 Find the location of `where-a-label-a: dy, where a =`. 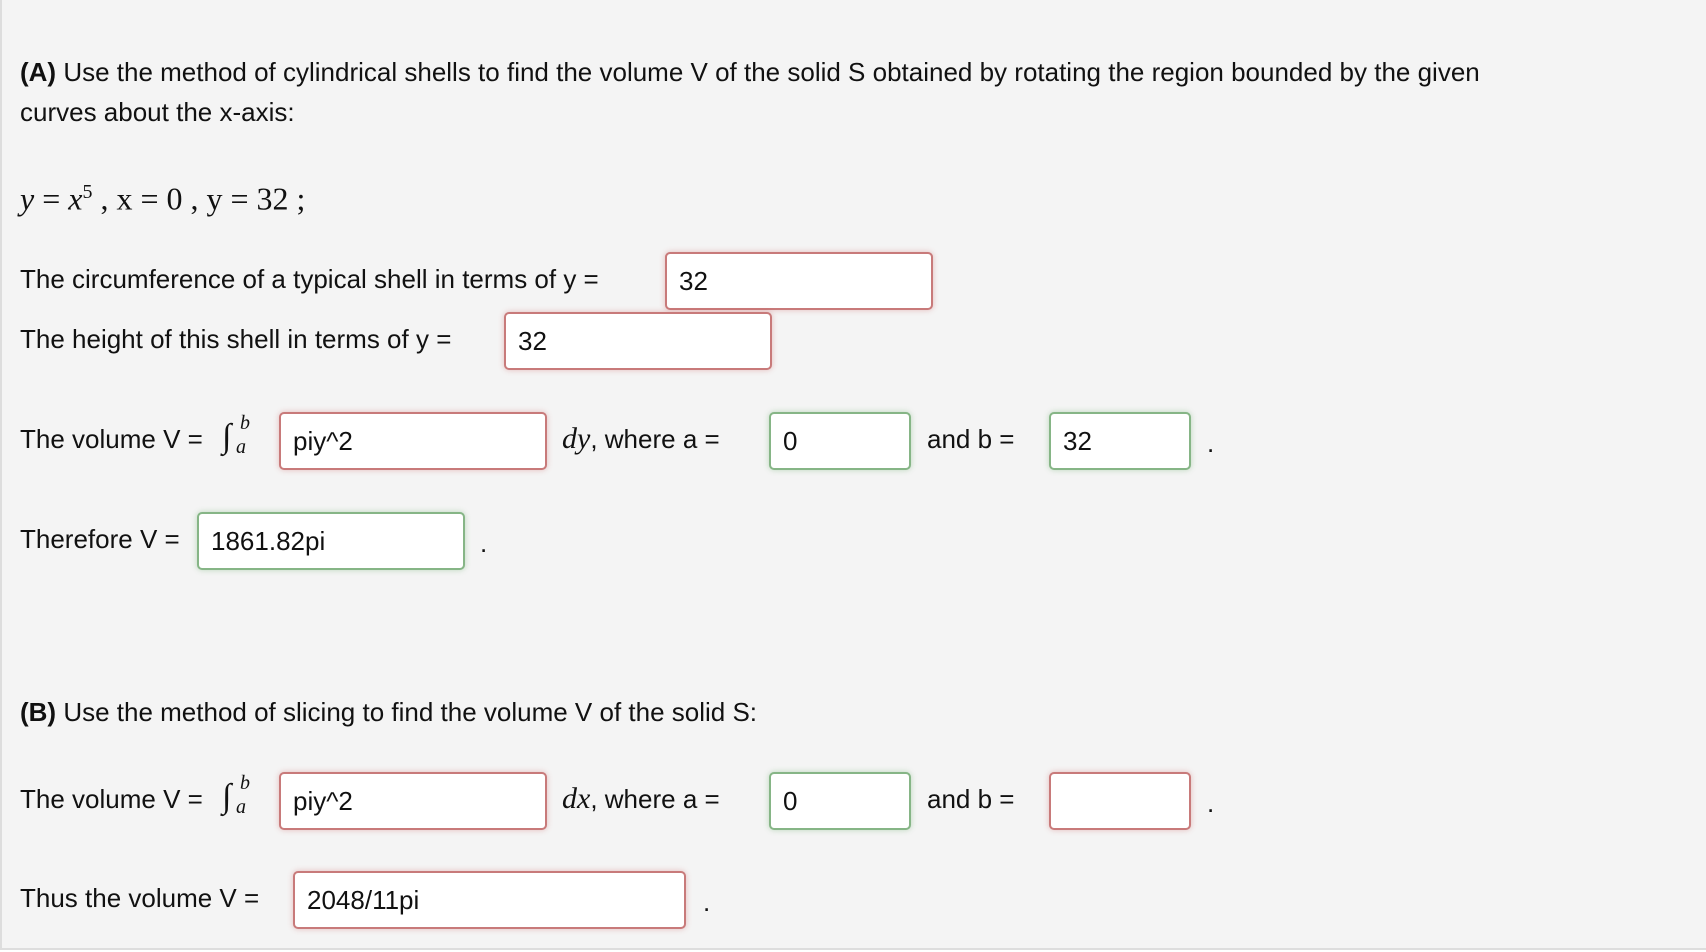

where-a-label-a: dy, where a = is located at coordinates (641, 438).